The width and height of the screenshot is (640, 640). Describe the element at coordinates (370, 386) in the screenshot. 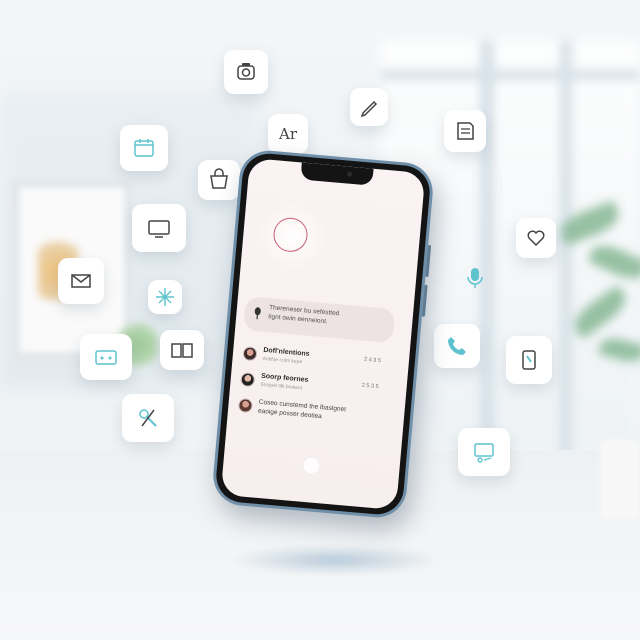

I see `item-time: 2 5 3 5` at that location.